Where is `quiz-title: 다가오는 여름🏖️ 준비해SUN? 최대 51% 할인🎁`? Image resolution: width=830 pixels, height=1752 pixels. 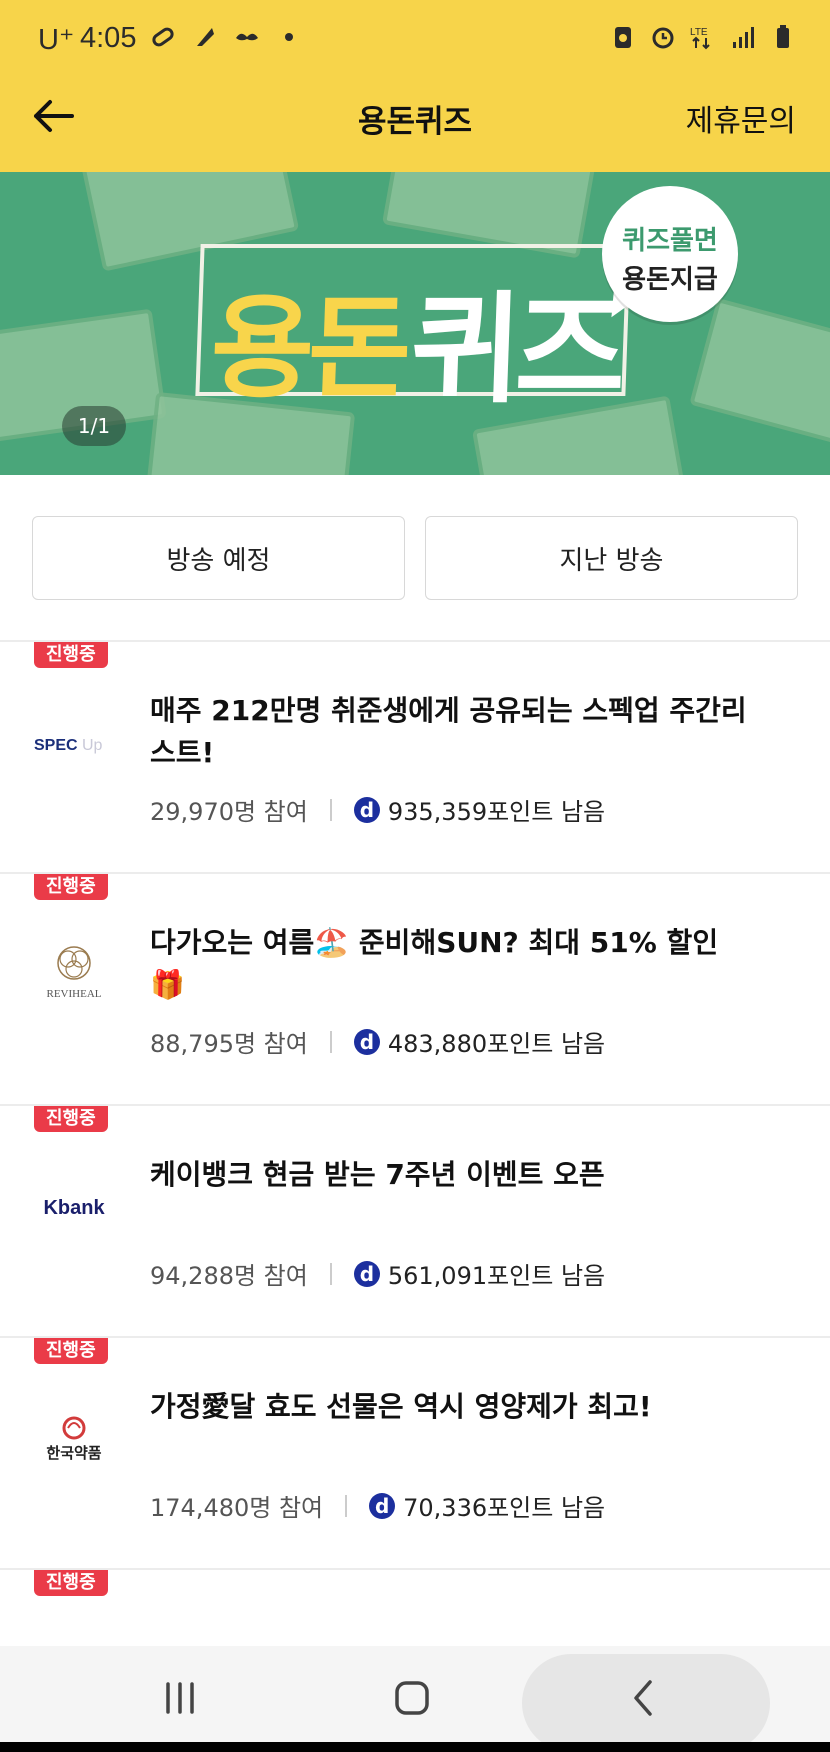 quiz-title: 다가오는 여름🏖️ 준비해SUN? 최대 51% 할인🎁 is located at coordinates (434, 963).